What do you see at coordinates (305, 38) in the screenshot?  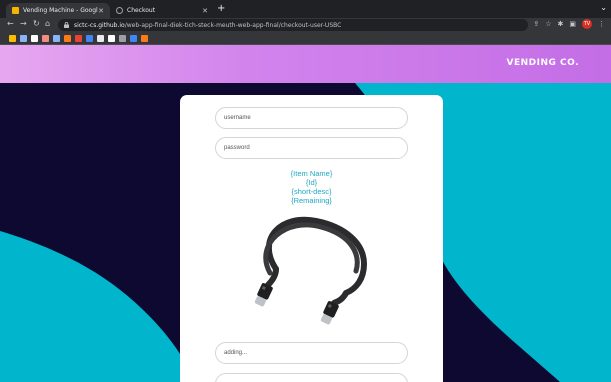 I see `bookmarks-bar` at bounding box center [305, 38].